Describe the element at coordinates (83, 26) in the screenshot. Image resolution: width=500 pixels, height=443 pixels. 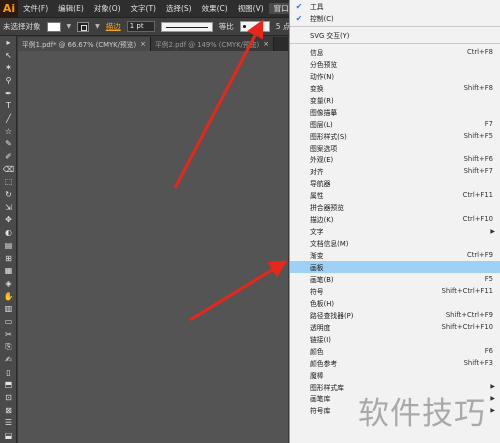
I see `stroke-swatch` at that location.